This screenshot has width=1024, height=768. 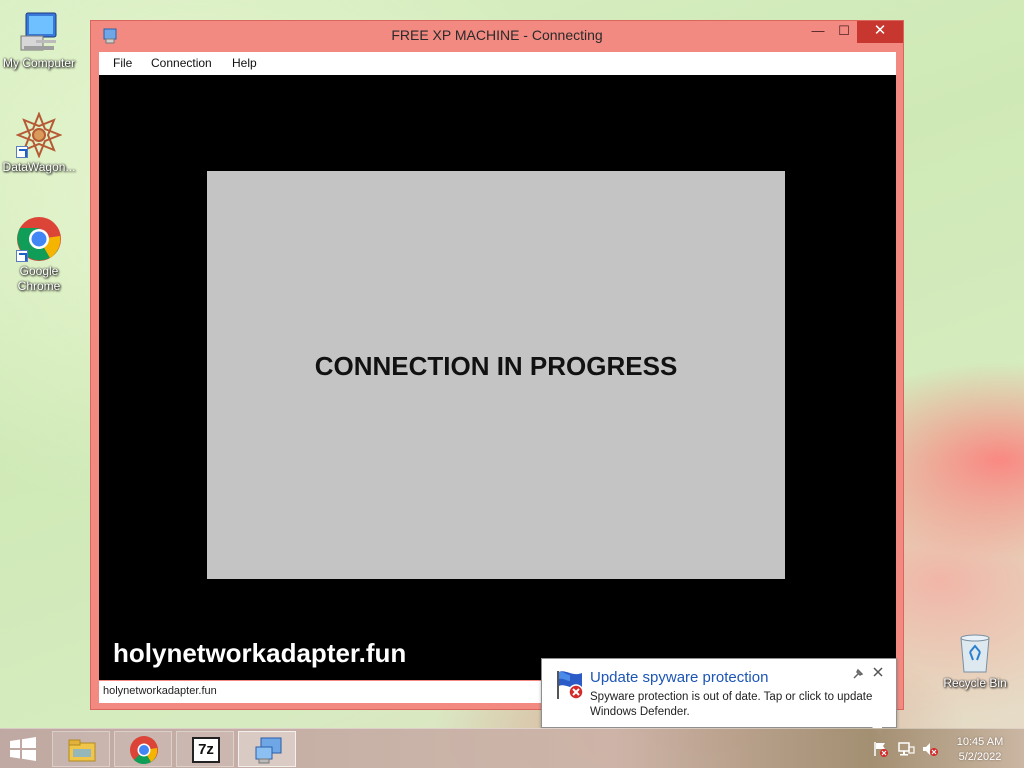 What do you see at coordinates (39, 32) in the screenshot?
I see `computer-icon` at bounding box center [39, 32].